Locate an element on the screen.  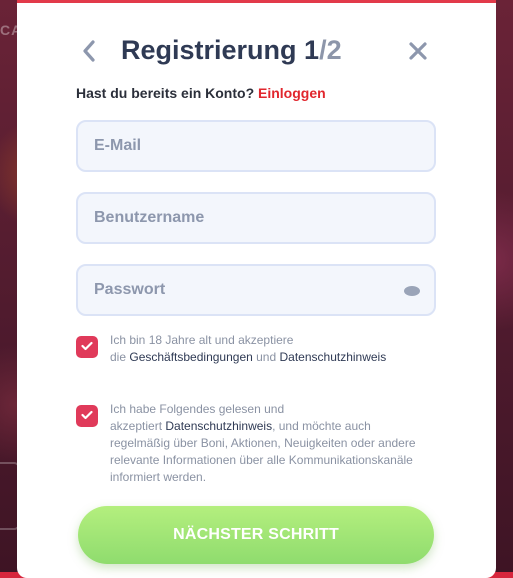
step-current: 1 is located at coordinates (312, 50).